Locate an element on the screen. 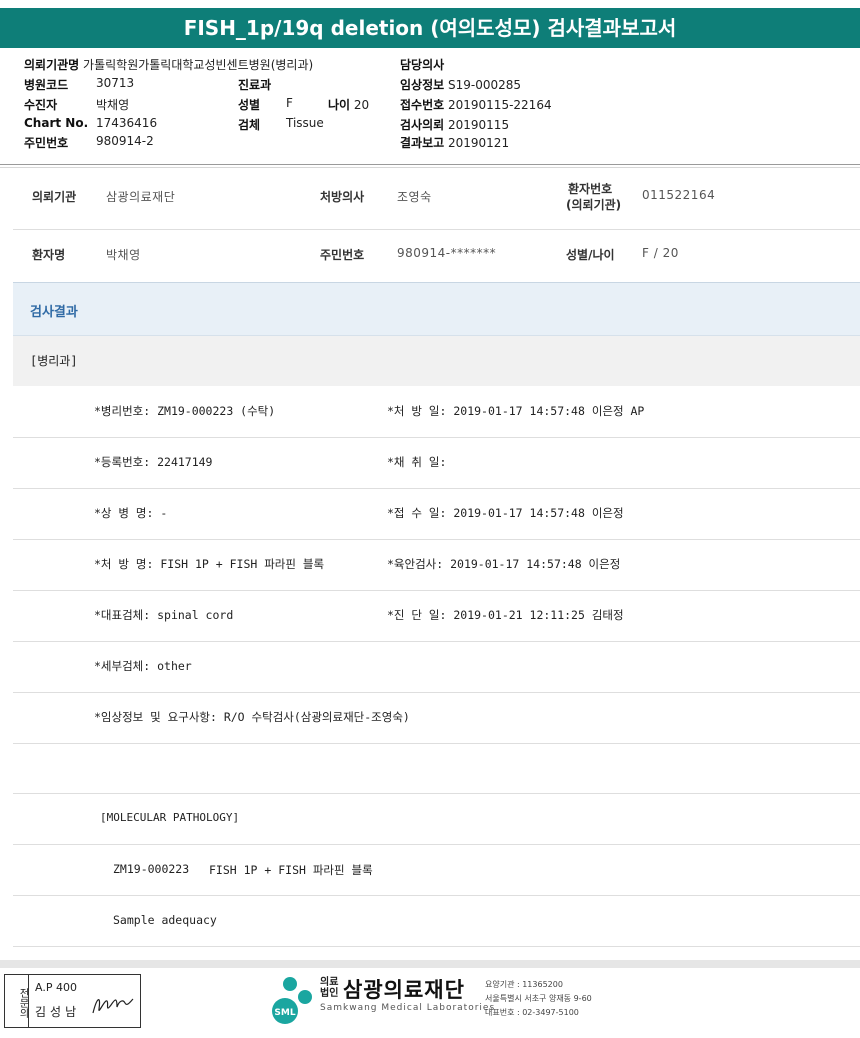  attending-doctor-field: 담당의사 is located at coordinates (422, 65).